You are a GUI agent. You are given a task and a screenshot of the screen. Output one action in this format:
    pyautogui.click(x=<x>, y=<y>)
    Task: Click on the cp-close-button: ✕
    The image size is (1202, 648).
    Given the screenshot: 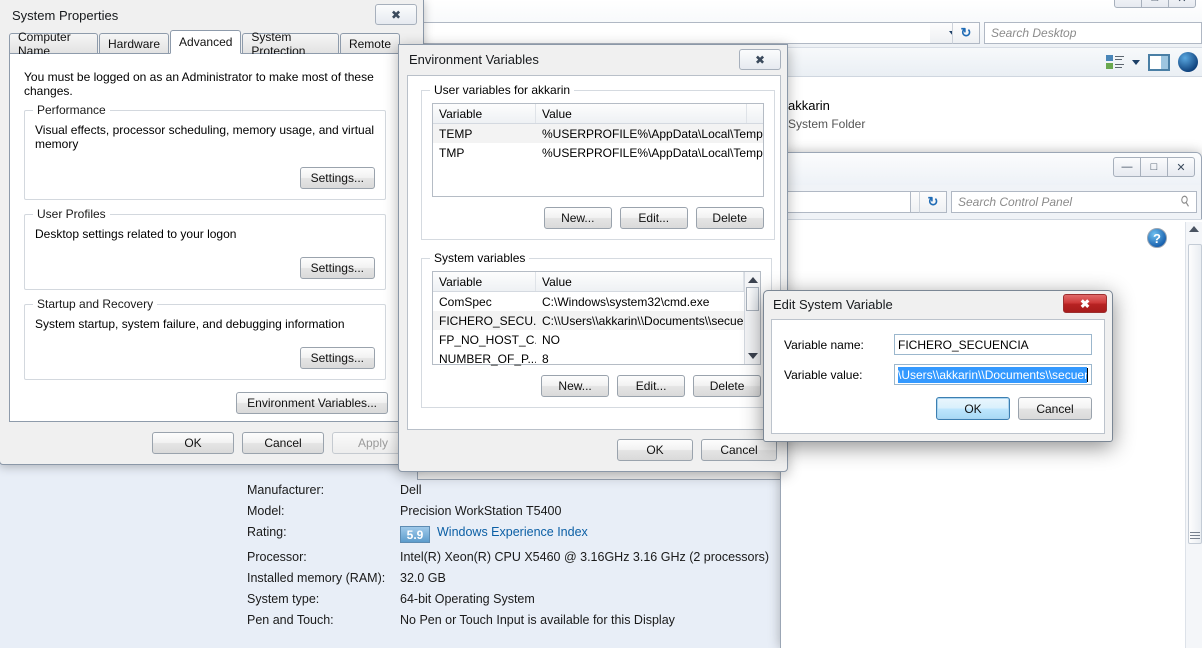 What is the action you would take?
    pyautogui.click(x=1181, y=167)
    